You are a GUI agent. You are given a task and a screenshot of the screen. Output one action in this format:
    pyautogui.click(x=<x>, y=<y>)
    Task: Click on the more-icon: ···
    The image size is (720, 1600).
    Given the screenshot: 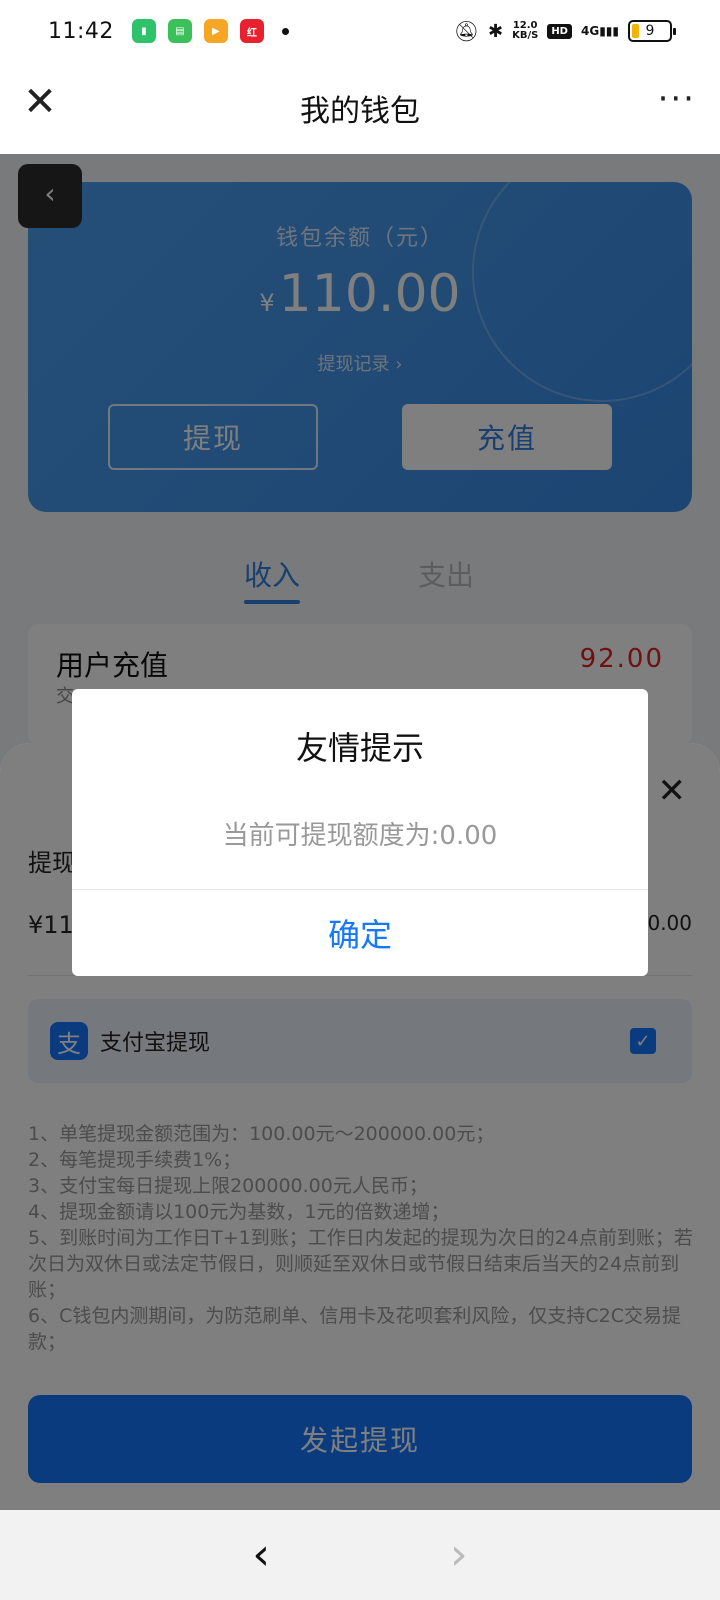 What is the action you would take?
    pyautogui.click(x=677, y=99)
    